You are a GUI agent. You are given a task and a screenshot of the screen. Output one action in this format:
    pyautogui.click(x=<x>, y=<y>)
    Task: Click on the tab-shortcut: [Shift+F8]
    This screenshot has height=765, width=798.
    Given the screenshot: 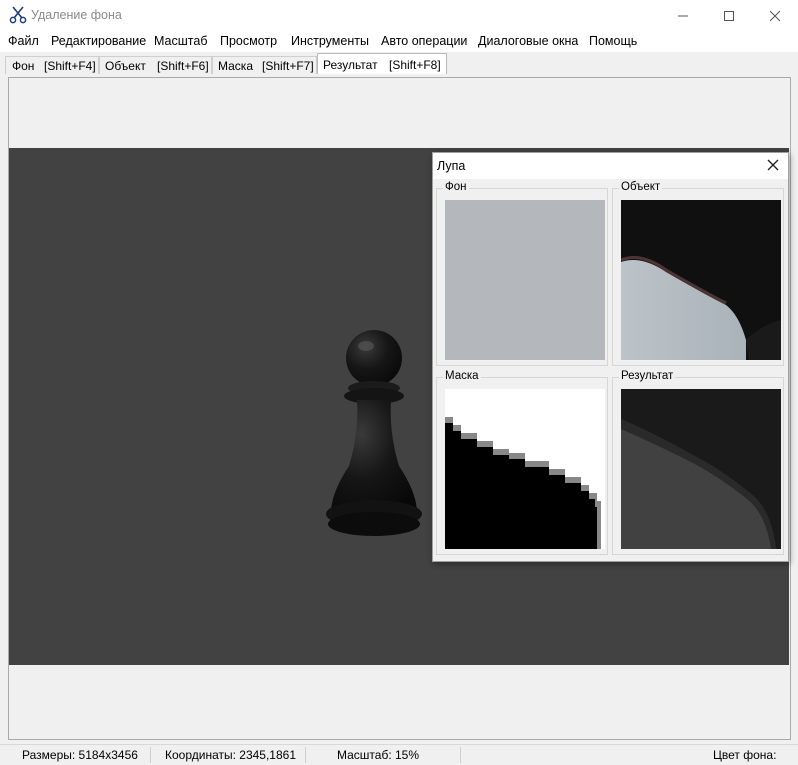 What is the action you would take?
    pyautogui.click(x=415, y=65)
    